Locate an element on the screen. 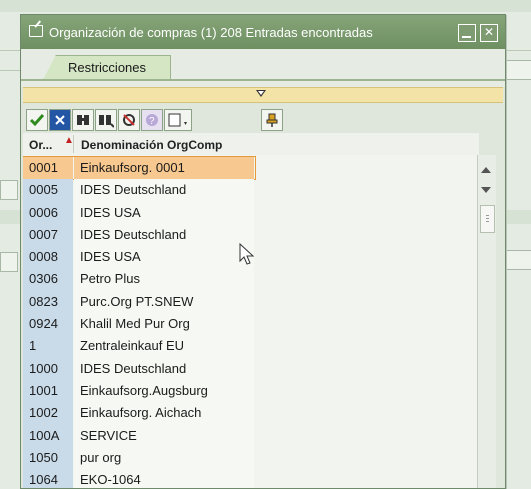 This screenshot has height=489, width=531. table-header: Or... ▲ Denominación OrgComp is located at coordinates (251, 144).